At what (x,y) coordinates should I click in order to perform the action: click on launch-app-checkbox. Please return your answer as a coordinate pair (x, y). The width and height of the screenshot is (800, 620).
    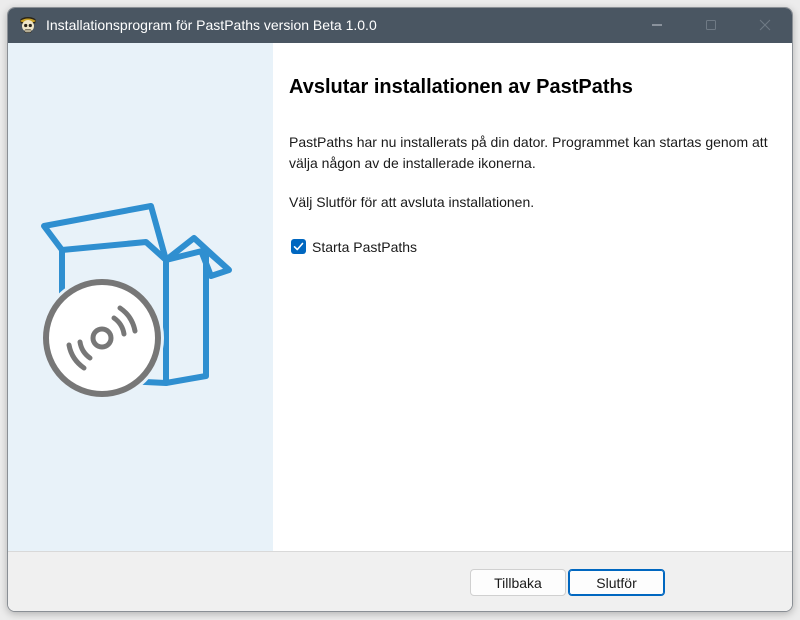
    Looking at the image, I should click on (298, 246).